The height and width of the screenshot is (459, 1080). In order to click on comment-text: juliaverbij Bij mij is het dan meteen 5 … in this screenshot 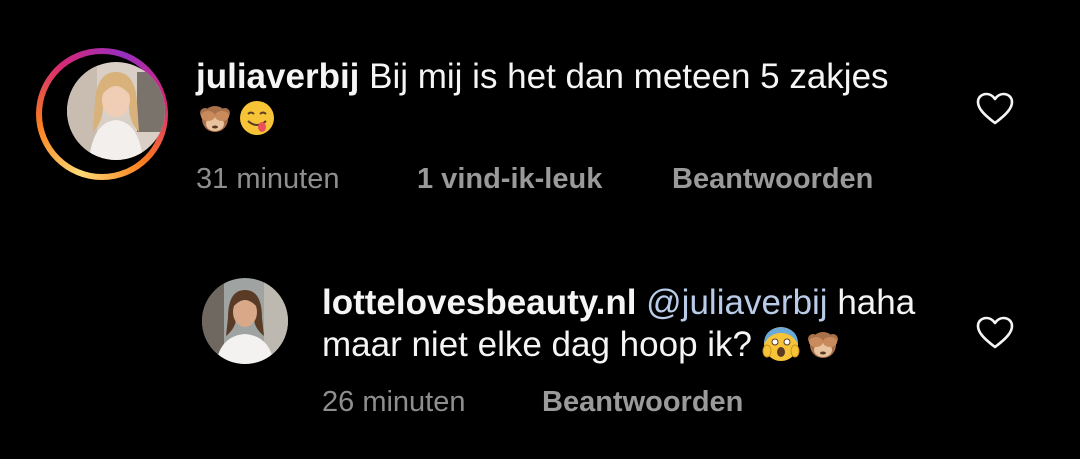, I will do `click(576, 98)`.